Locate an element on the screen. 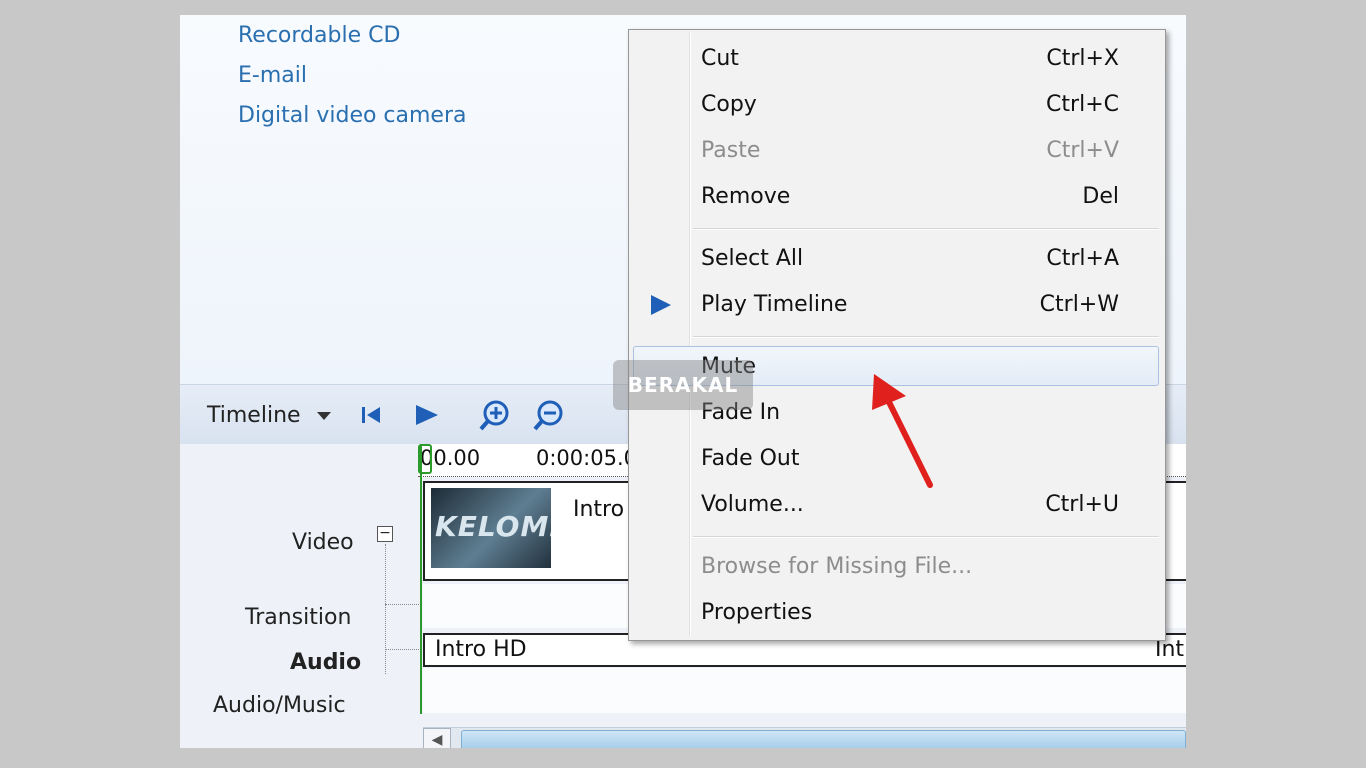 The image size is (1366, 768). thumbnail-text: KELOMPOK 4 is located at coordinates (493, 526).